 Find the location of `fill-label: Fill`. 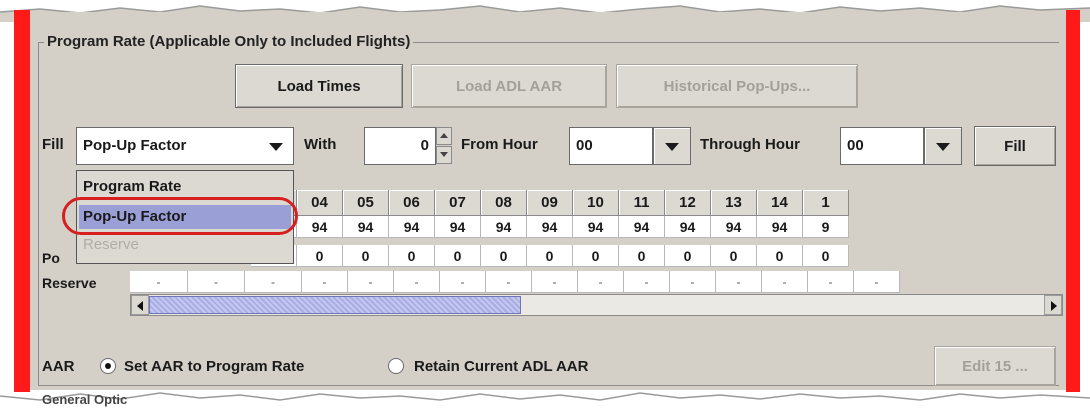

fill-label: Fill is located at coordinates (53, 144).